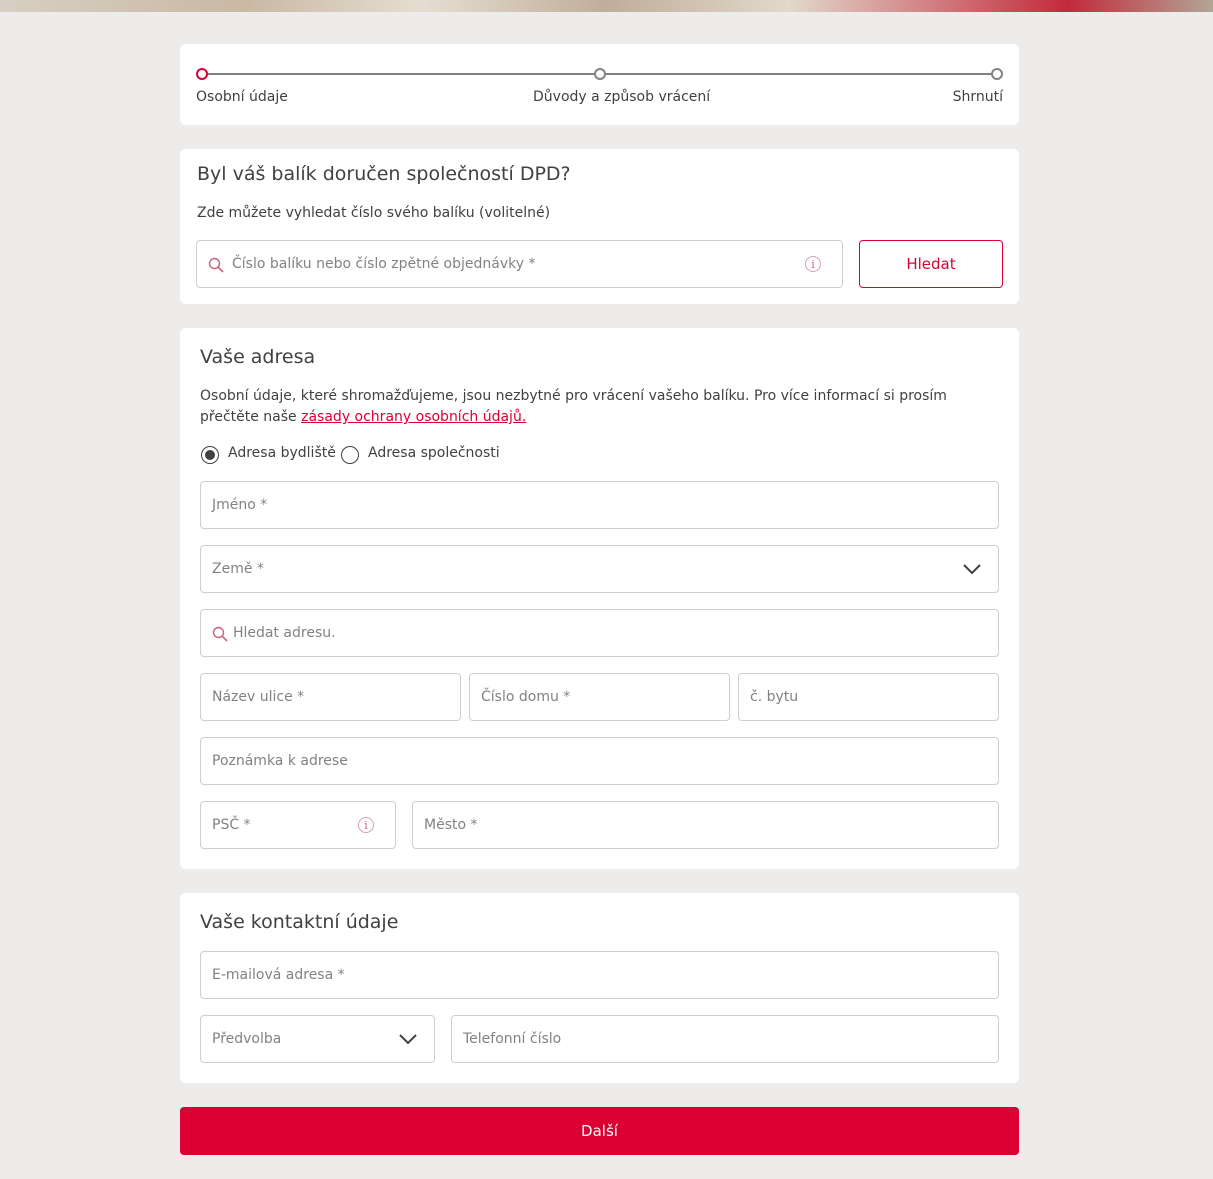 Image resolution: width=1213 pixels, height=1179 pixels. Describe the element at coordinates (240, 505) in the screenshot. I see `name-placeholder: Jméno *` at that location.